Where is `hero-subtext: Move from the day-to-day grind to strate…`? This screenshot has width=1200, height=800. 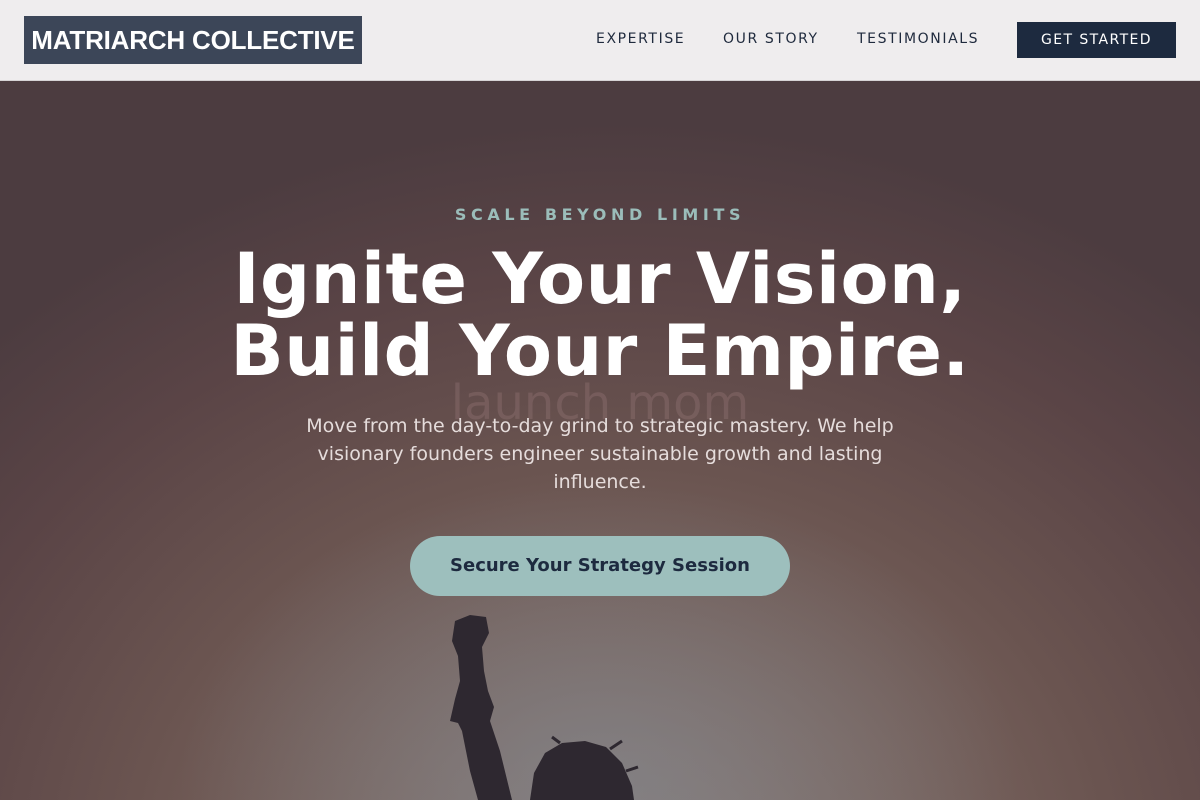
hero-subtext: Move from the day-to-day grind to strate… is located at coordinates (600, 454).